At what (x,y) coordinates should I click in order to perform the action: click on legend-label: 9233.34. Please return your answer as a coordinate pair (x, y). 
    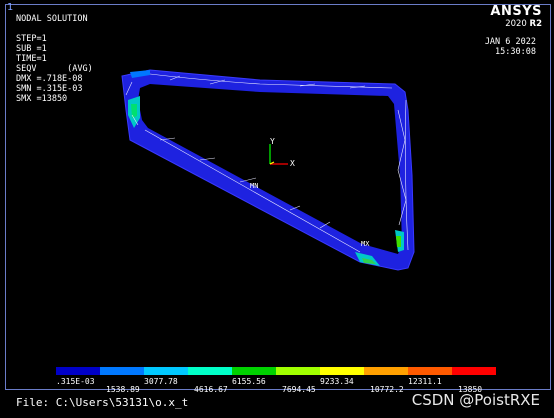
    Looking at the image, I should click on (337, 381).